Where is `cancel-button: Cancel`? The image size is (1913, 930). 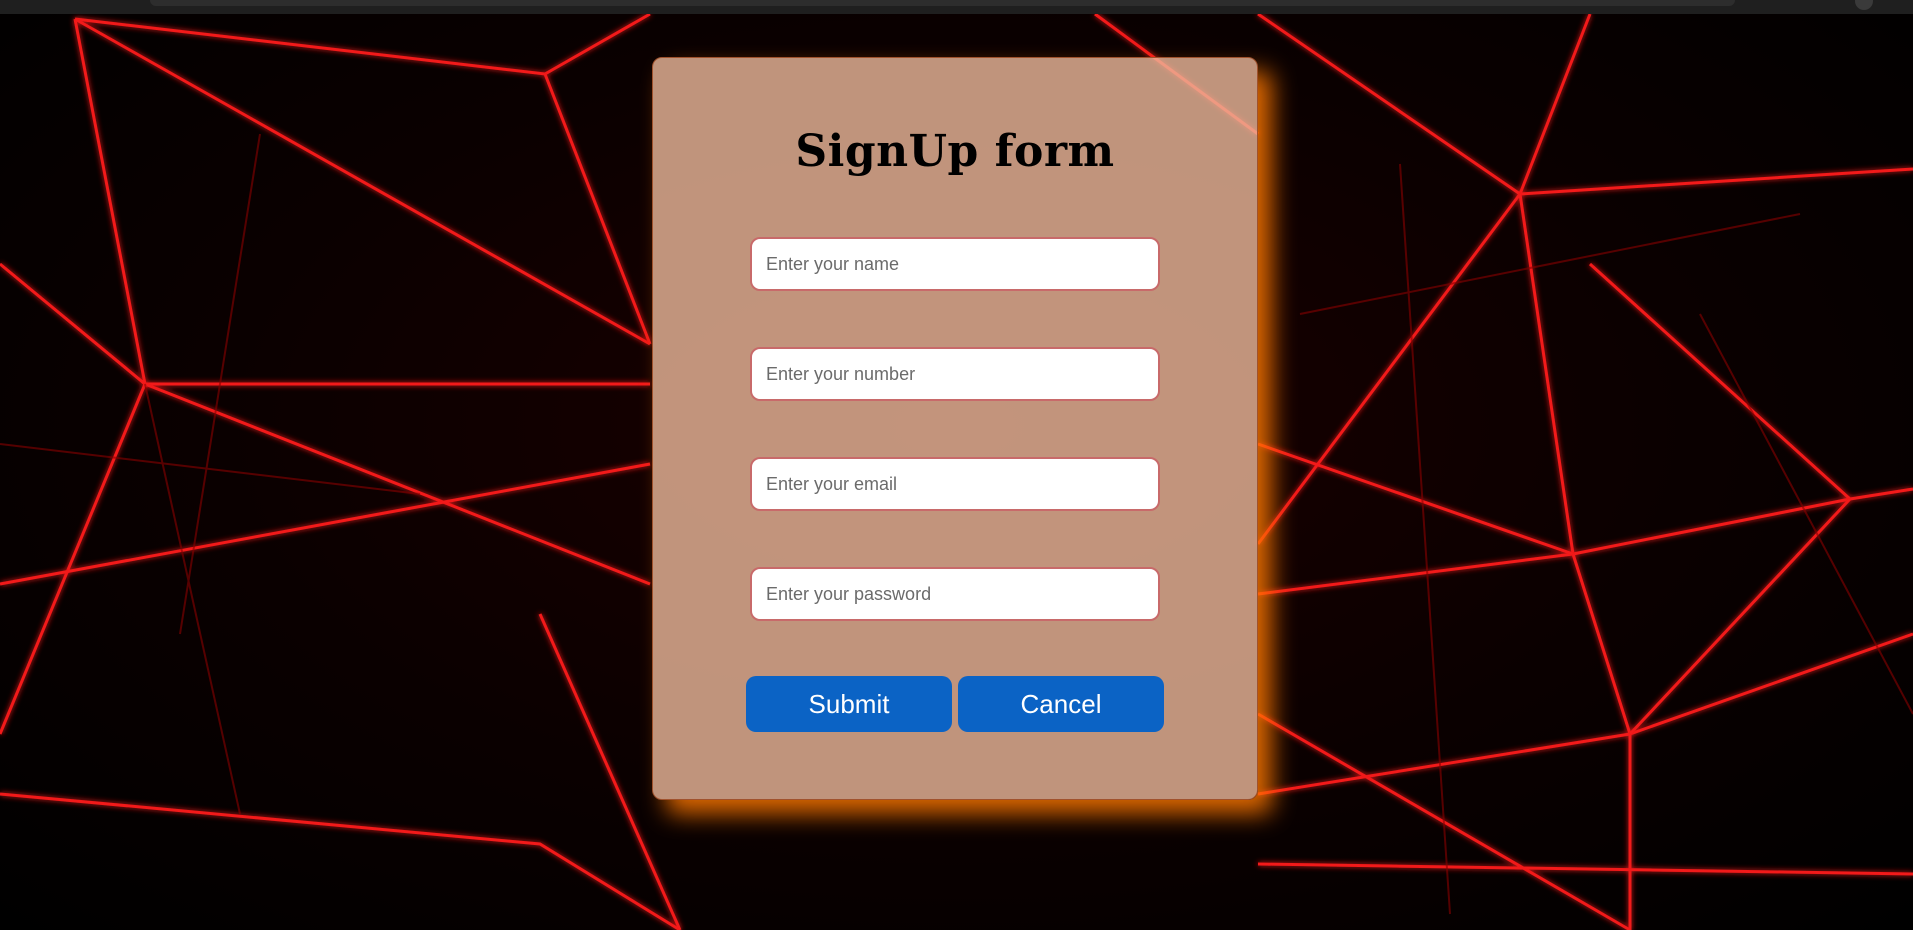 cancel-button: Cancel is located at coordinates (1061, 704).